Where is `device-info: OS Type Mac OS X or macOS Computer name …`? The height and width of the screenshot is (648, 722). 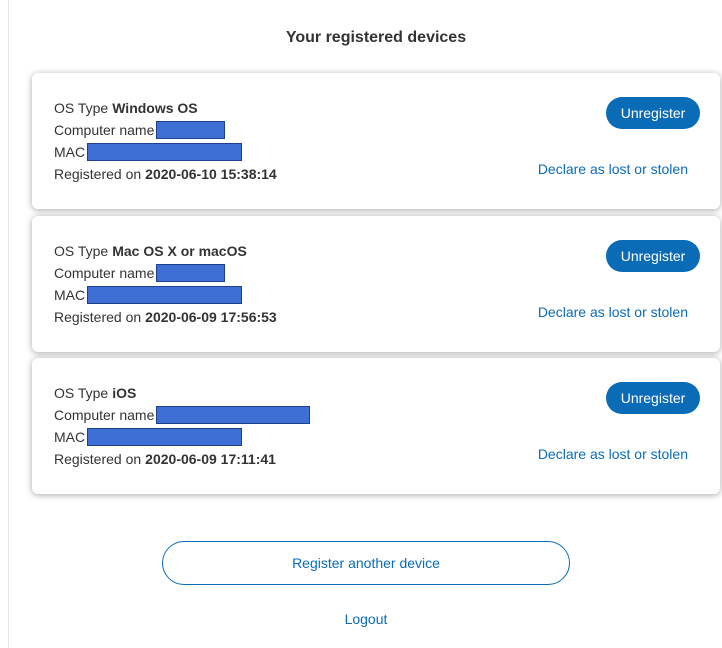 device-info: OS Type Mac OS X or macOS Computer name … is located at coordinates (165, 284).